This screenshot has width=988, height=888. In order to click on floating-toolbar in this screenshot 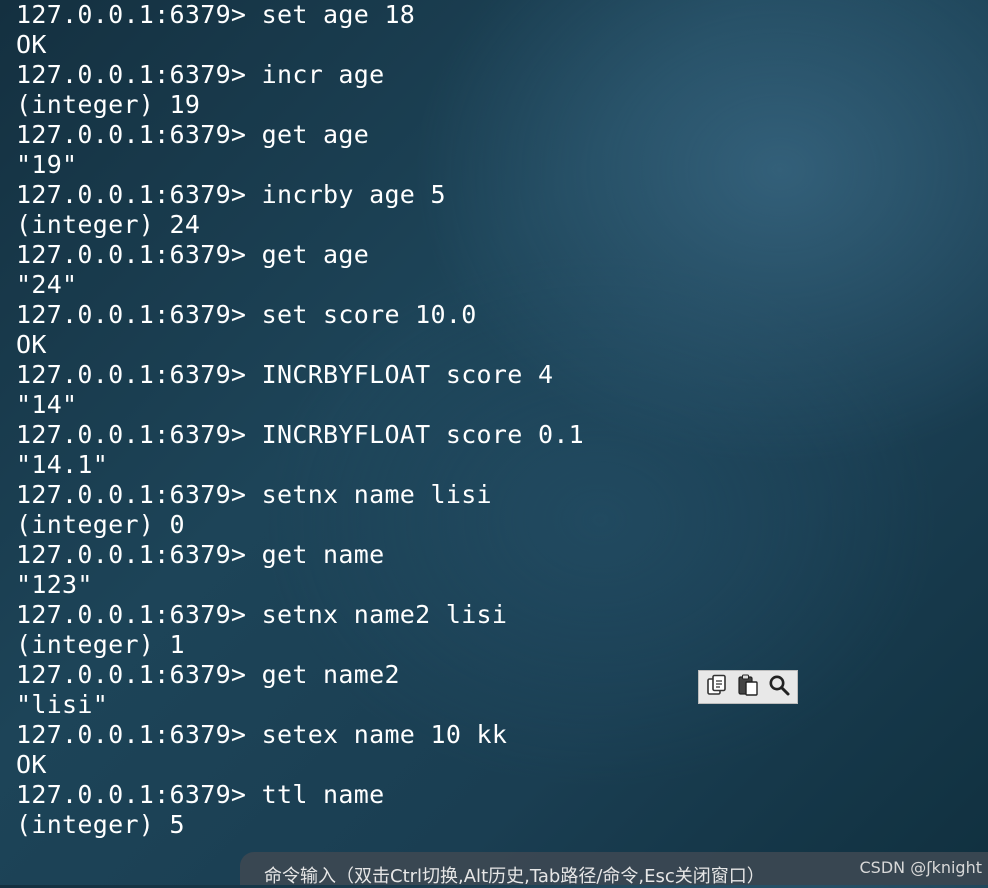, I will do `click(748, 687)`.